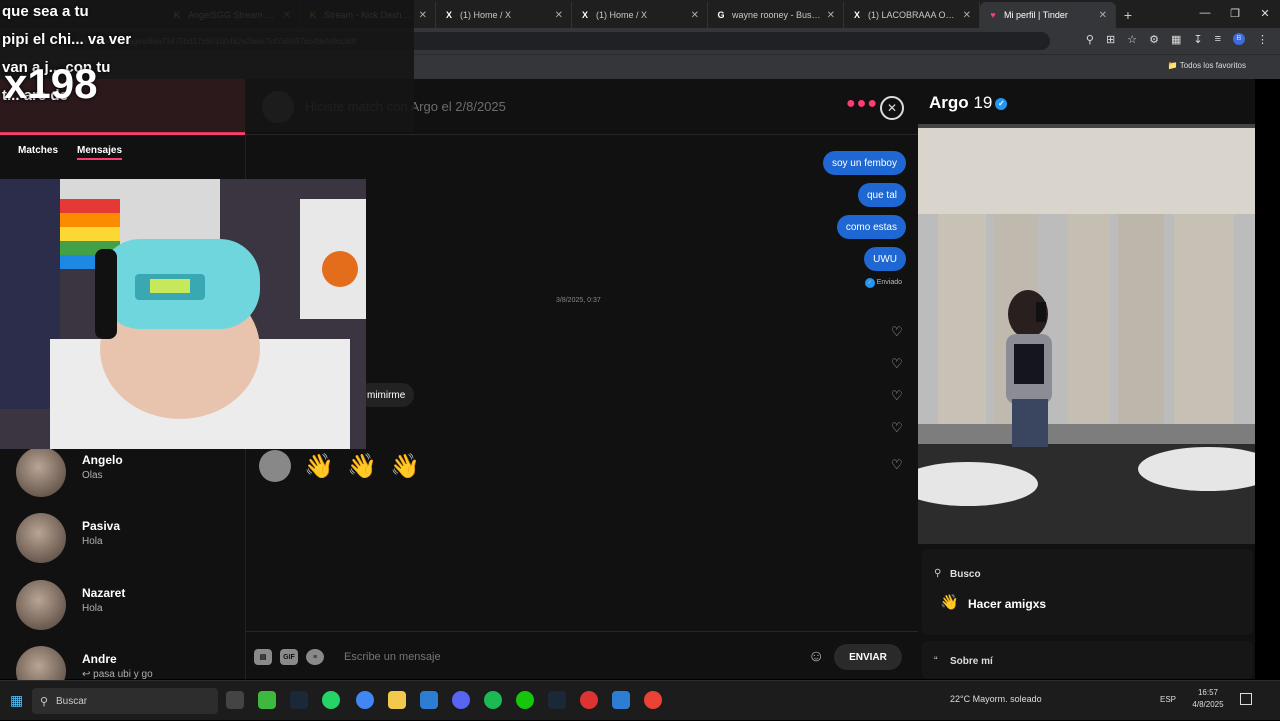 This screenshot has width=1280, height=721. I want to click on overlay-line: que sea a tu, so click(45, 11).